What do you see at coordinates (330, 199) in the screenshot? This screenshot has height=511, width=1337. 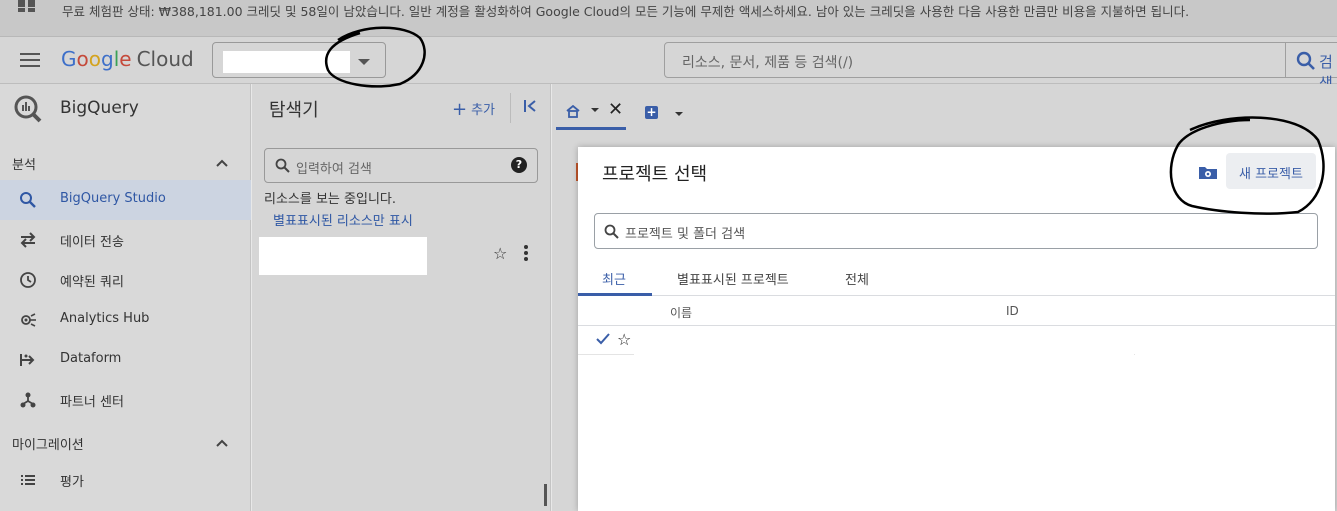 I see `explorer-status: 리소스를 보는 중입니다.` at bounding box center [330, 199].